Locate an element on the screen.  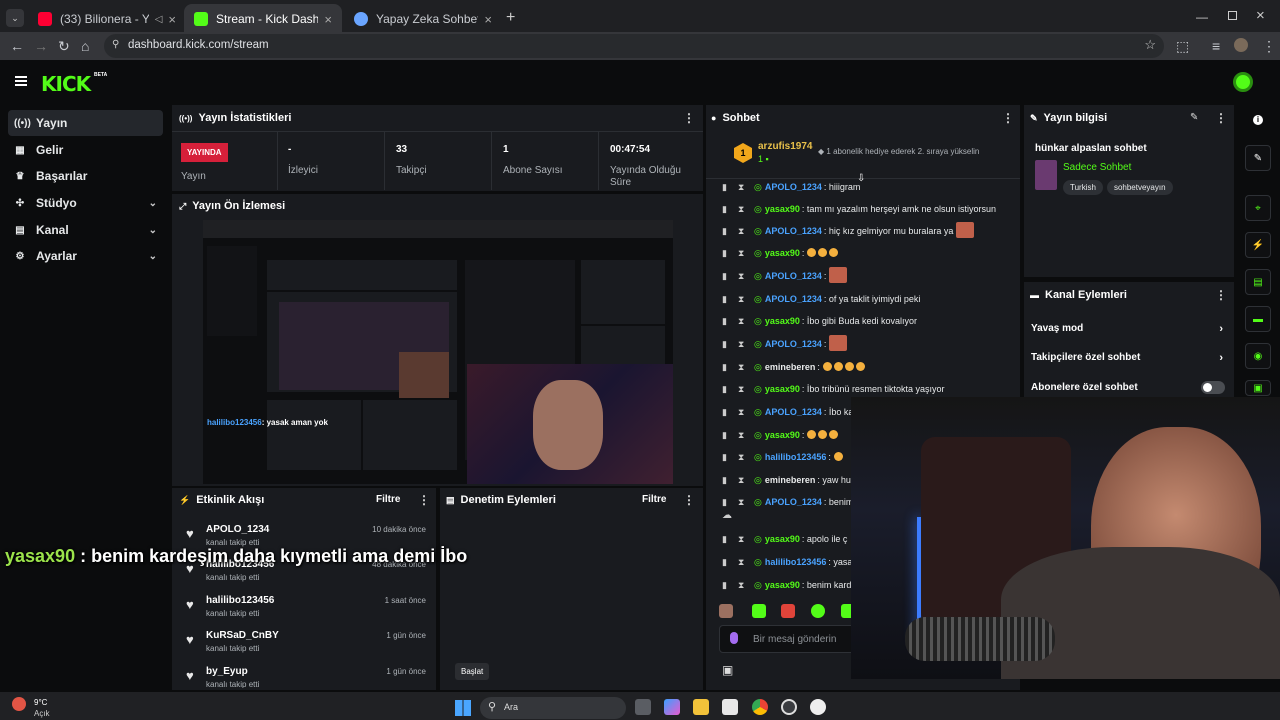
file-explorer-icon is located at coordinates (701, 707).